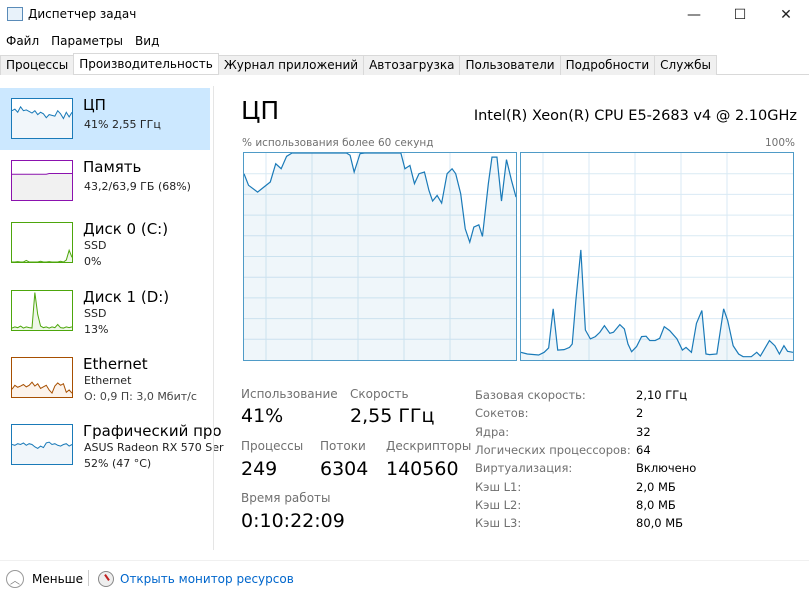 The image size is (809, 596). Describe the element at coordinates (343, 446) in the screenshot. I see `threads-label: Потоки` at that location.